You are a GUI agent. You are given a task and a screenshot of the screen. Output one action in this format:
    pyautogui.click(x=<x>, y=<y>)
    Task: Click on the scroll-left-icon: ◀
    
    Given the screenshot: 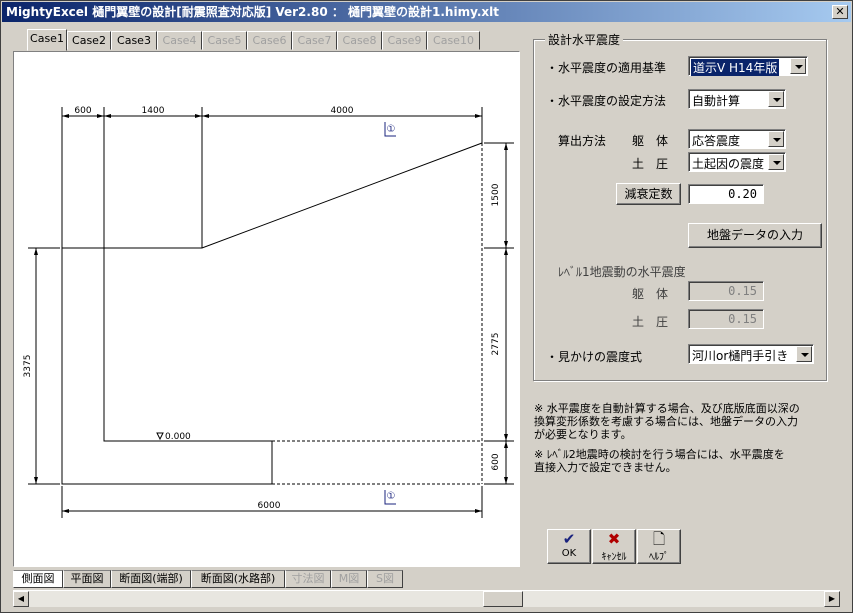 What is the action you would take?
    pyautogui.click(x=21, y=599)
    